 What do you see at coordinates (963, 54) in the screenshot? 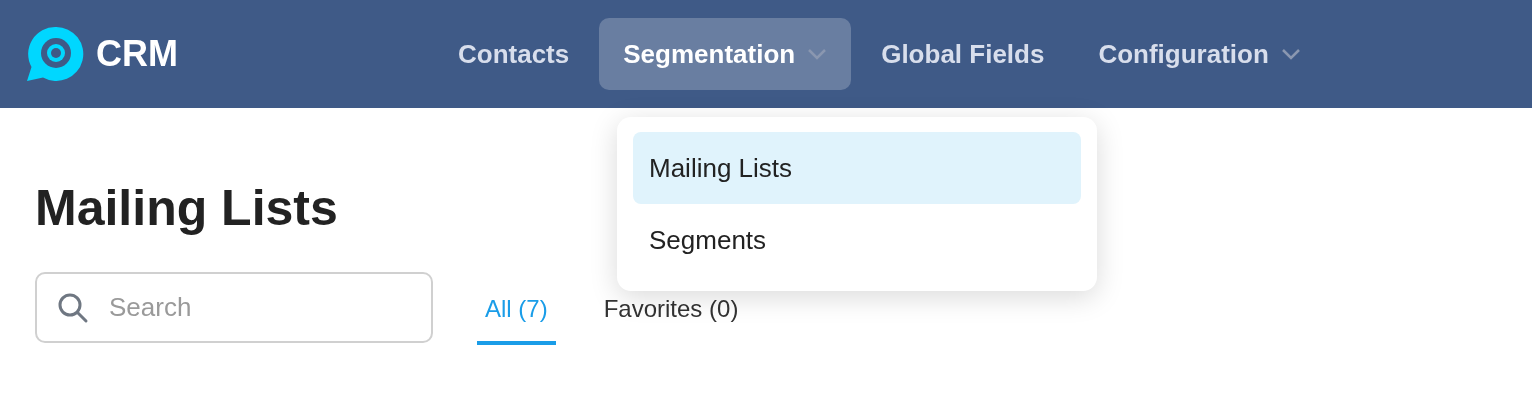
I see `nav-item: Global Fields` at bounding box center [963, 54].